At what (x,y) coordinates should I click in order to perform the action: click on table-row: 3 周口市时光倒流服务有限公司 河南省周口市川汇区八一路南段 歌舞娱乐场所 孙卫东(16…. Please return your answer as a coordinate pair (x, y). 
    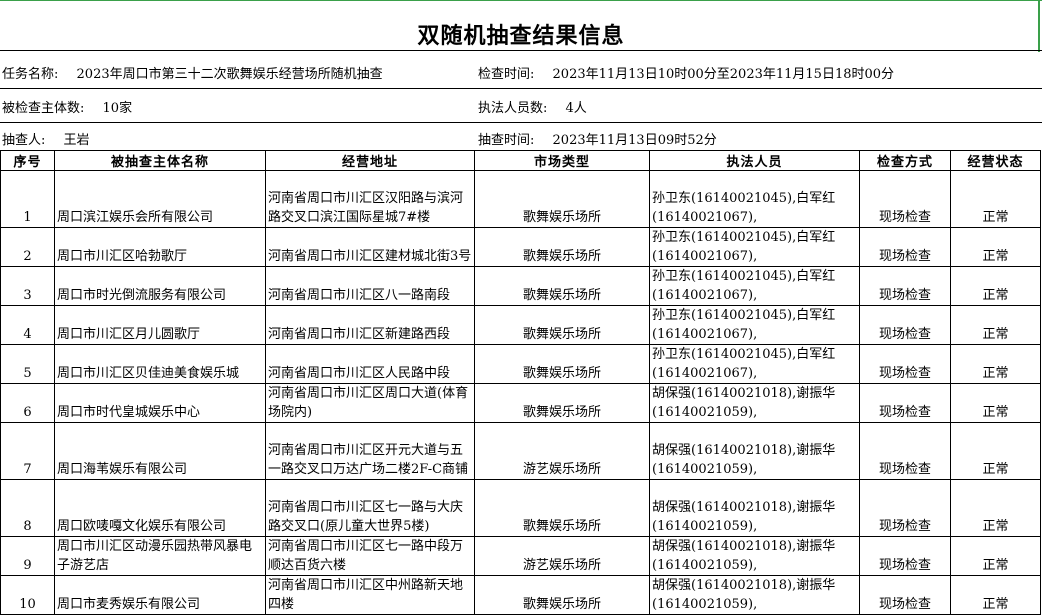
    Looking at the image, I should click on (520, 286).